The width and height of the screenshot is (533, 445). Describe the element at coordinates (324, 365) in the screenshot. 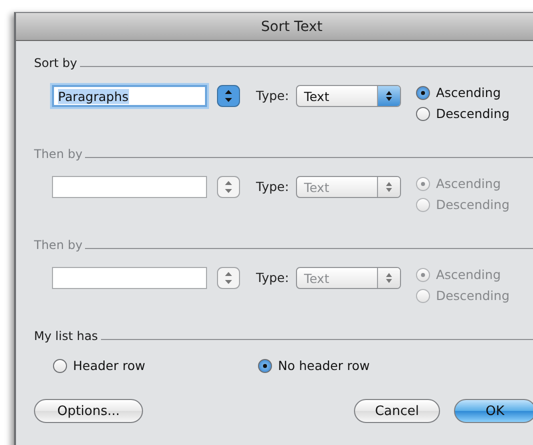

I see `option-label: No header row` at that location.